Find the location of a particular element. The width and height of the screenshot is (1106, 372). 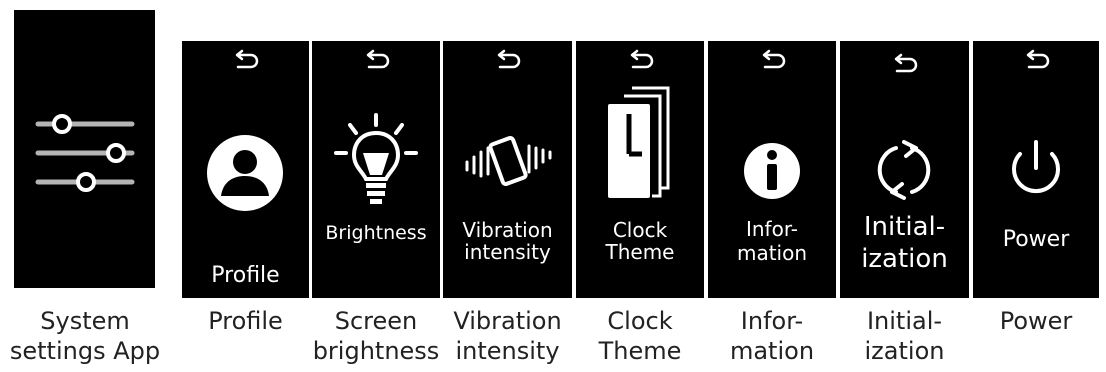

caption-information: Infor- mation is located at coordinates (772, 336).